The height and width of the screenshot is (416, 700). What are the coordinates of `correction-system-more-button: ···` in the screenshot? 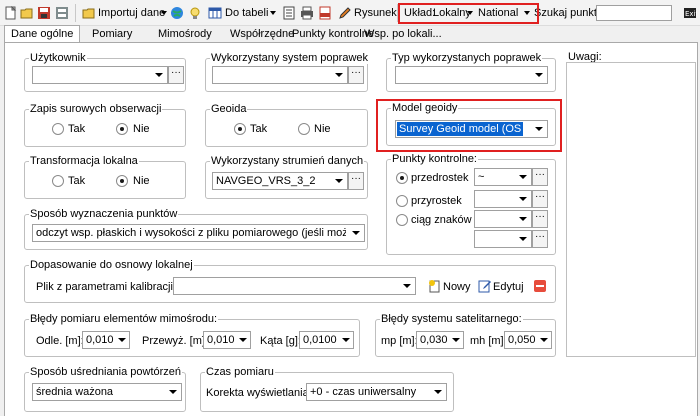 It's located at (356, 75).